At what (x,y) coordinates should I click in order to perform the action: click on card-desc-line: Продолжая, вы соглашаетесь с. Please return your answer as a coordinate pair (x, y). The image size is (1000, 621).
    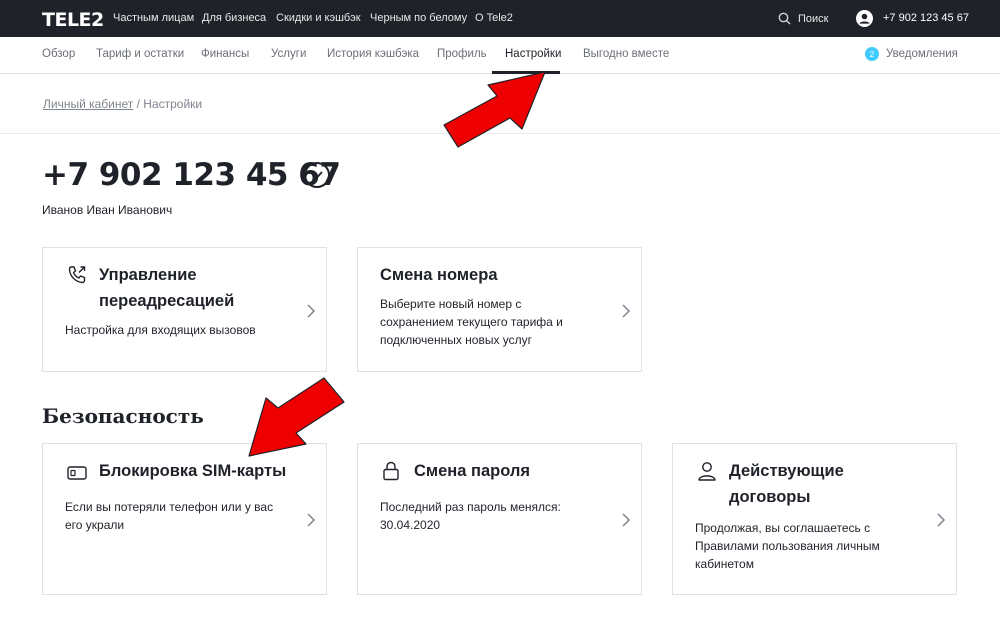
    Looking at the image, I should click on (783, 528).